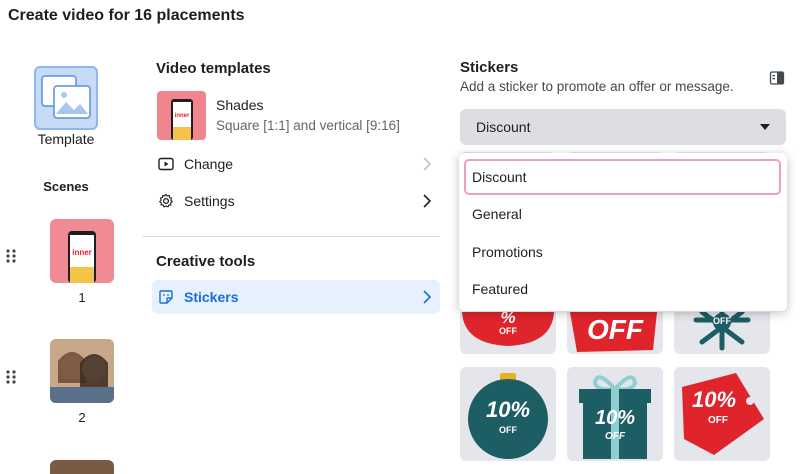 This screenshot has width=800, height=474. Describe the element at coordinates (206, 261) in the screenshot. I see `creative-tools-heading: Creative tools` at that location.